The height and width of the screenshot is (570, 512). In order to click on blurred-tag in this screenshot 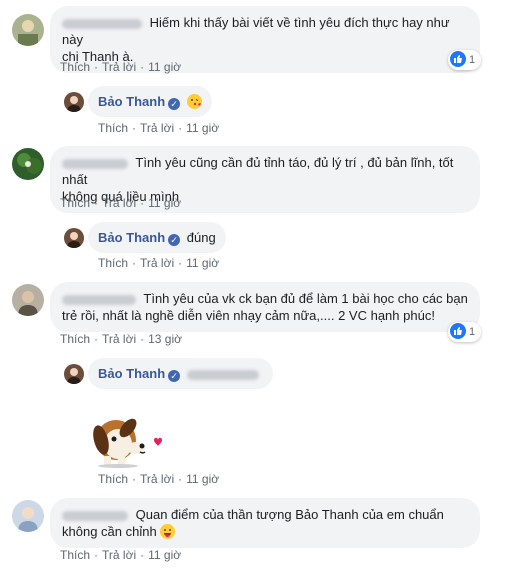, I will do `click(222, 374)`.